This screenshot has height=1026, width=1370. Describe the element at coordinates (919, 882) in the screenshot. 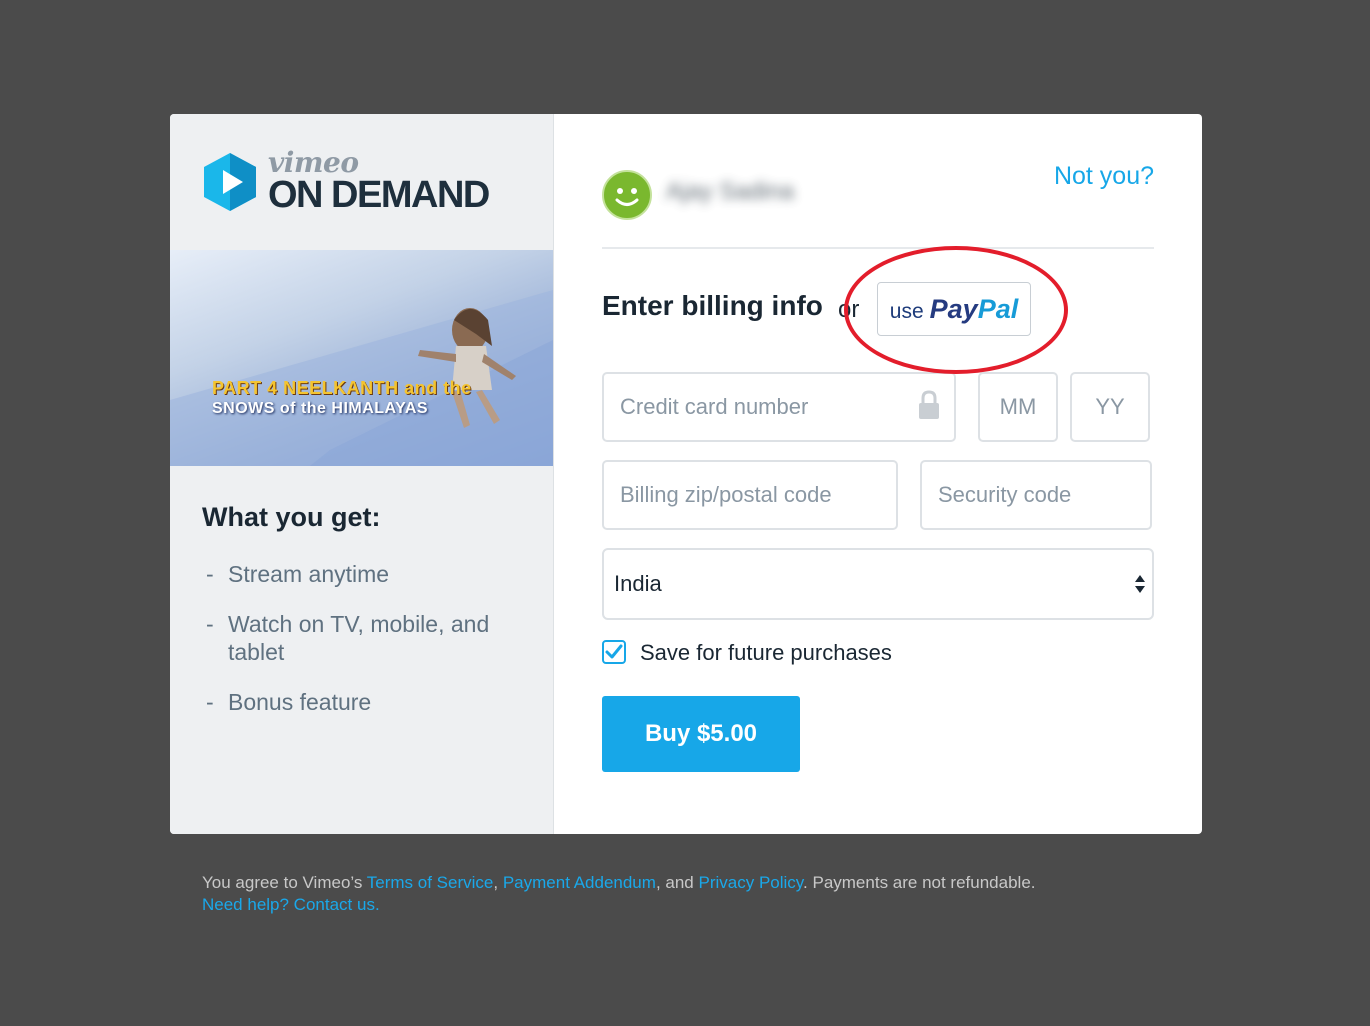

I see `footer-suffix: . Payments are not refundable.` at that location.